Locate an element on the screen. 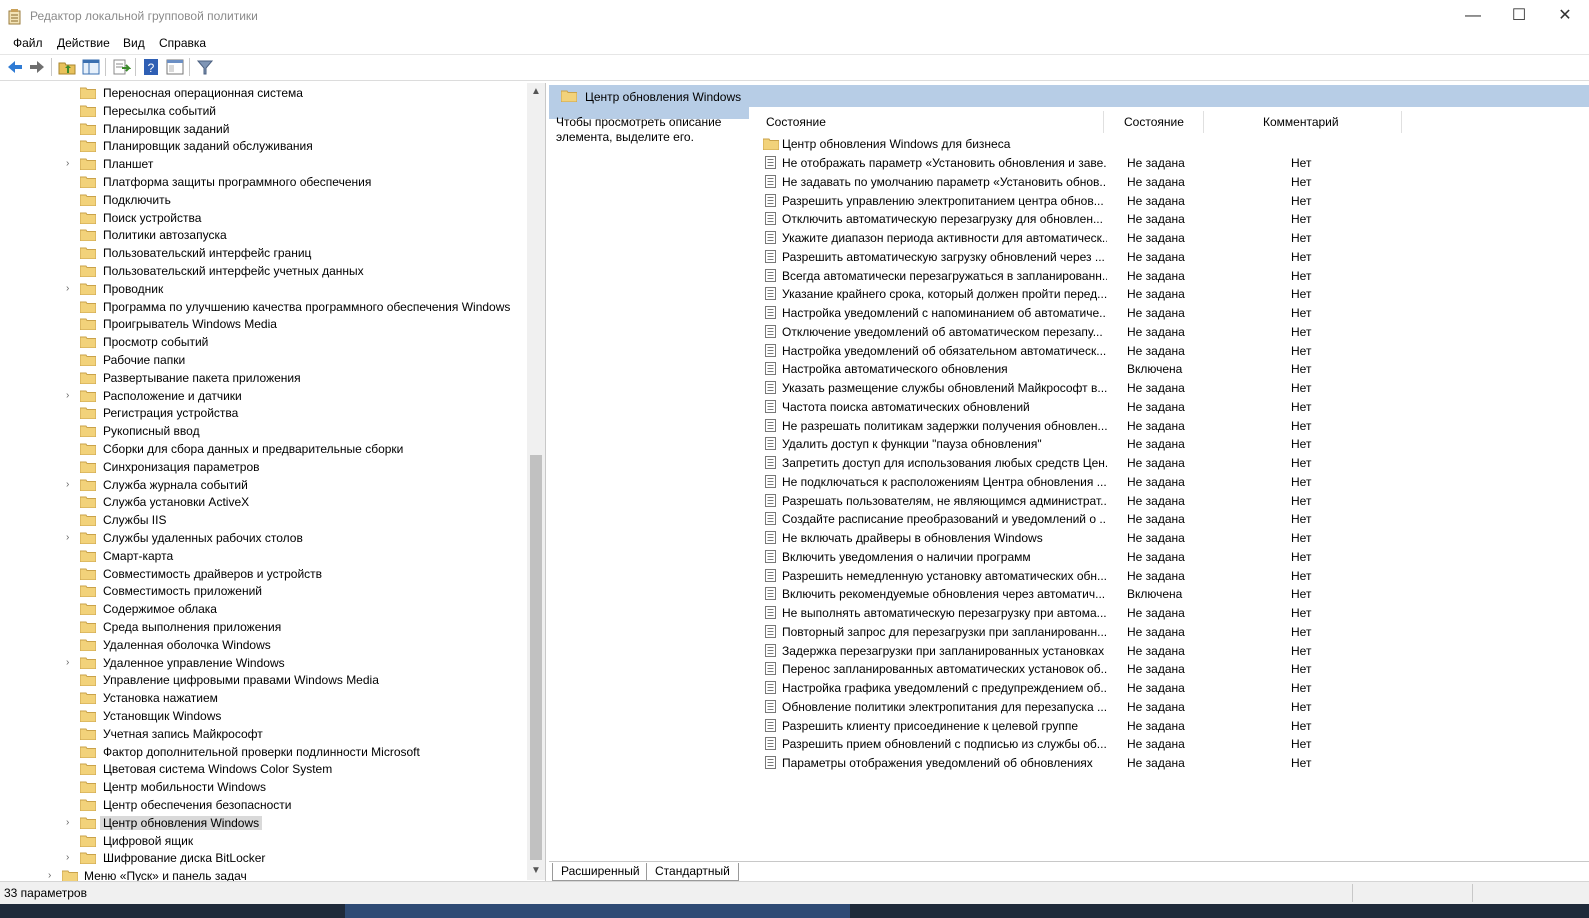 This screenshot has width=1589, height=918. tree-item: Переносная операционная система is located at coordinates (265, 93).